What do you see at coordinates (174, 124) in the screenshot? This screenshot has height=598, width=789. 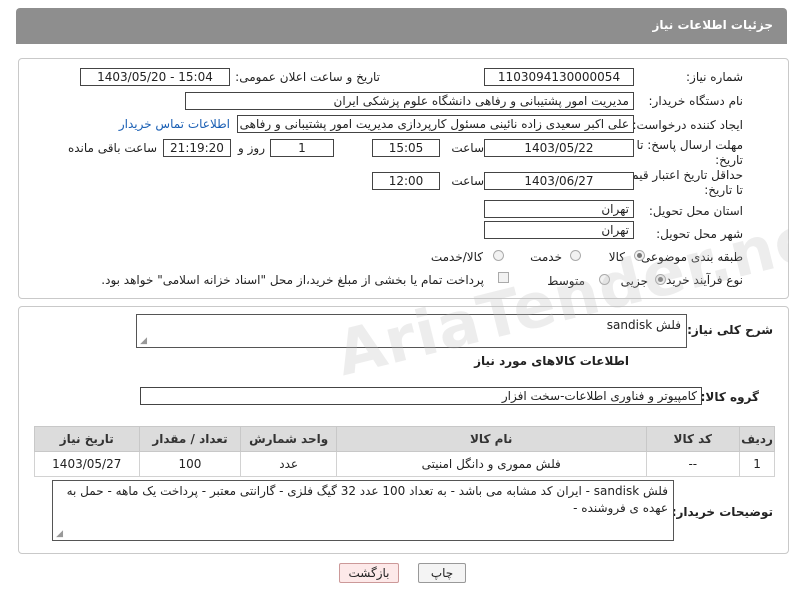 I see `contact-info-link: اطلاعات تماس خریدار` at bounding box center [174, 124].